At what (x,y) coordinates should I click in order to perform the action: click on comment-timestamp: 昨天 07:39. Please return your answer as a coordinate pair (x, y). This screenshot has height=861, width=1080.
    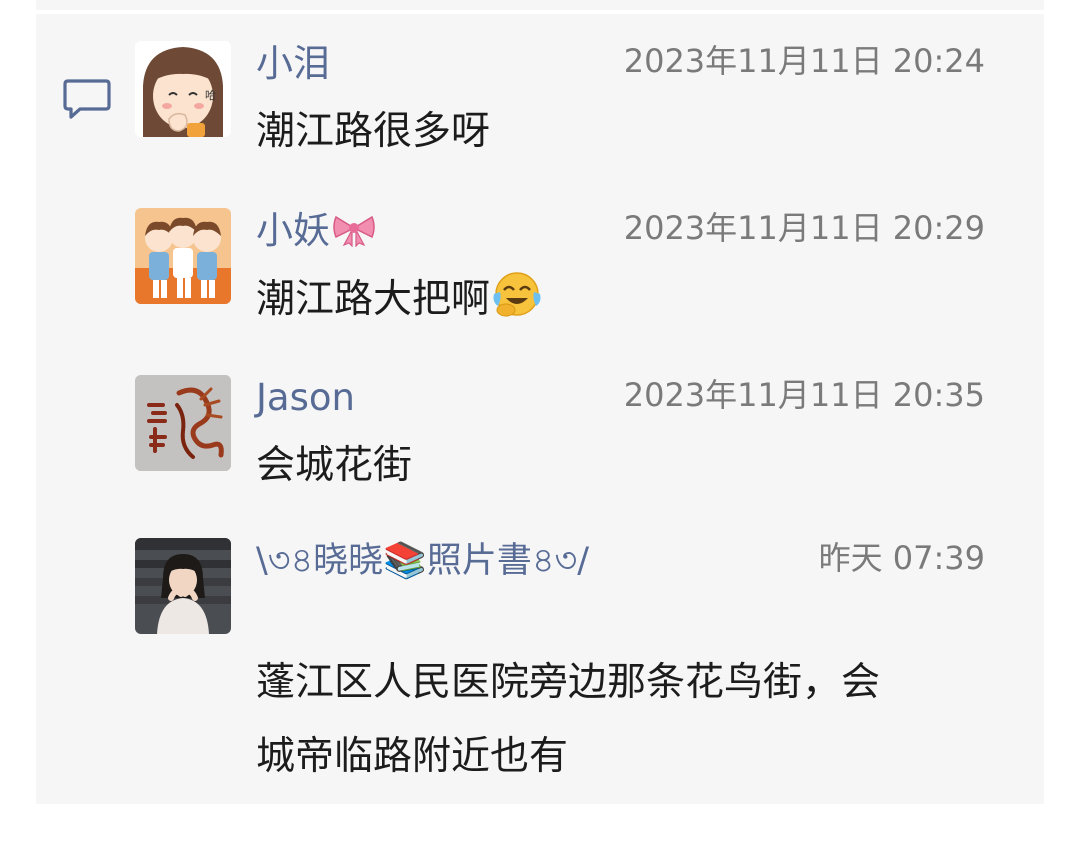
    Looking at the image, I should click on (901, 558).